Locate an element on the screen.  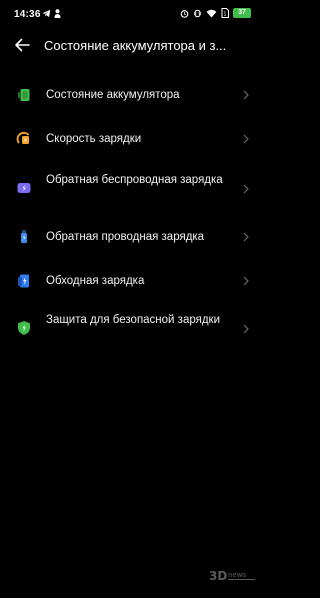
menu-item-bypass-charging: Обходная зарядка is located at coordinates (132, 281).